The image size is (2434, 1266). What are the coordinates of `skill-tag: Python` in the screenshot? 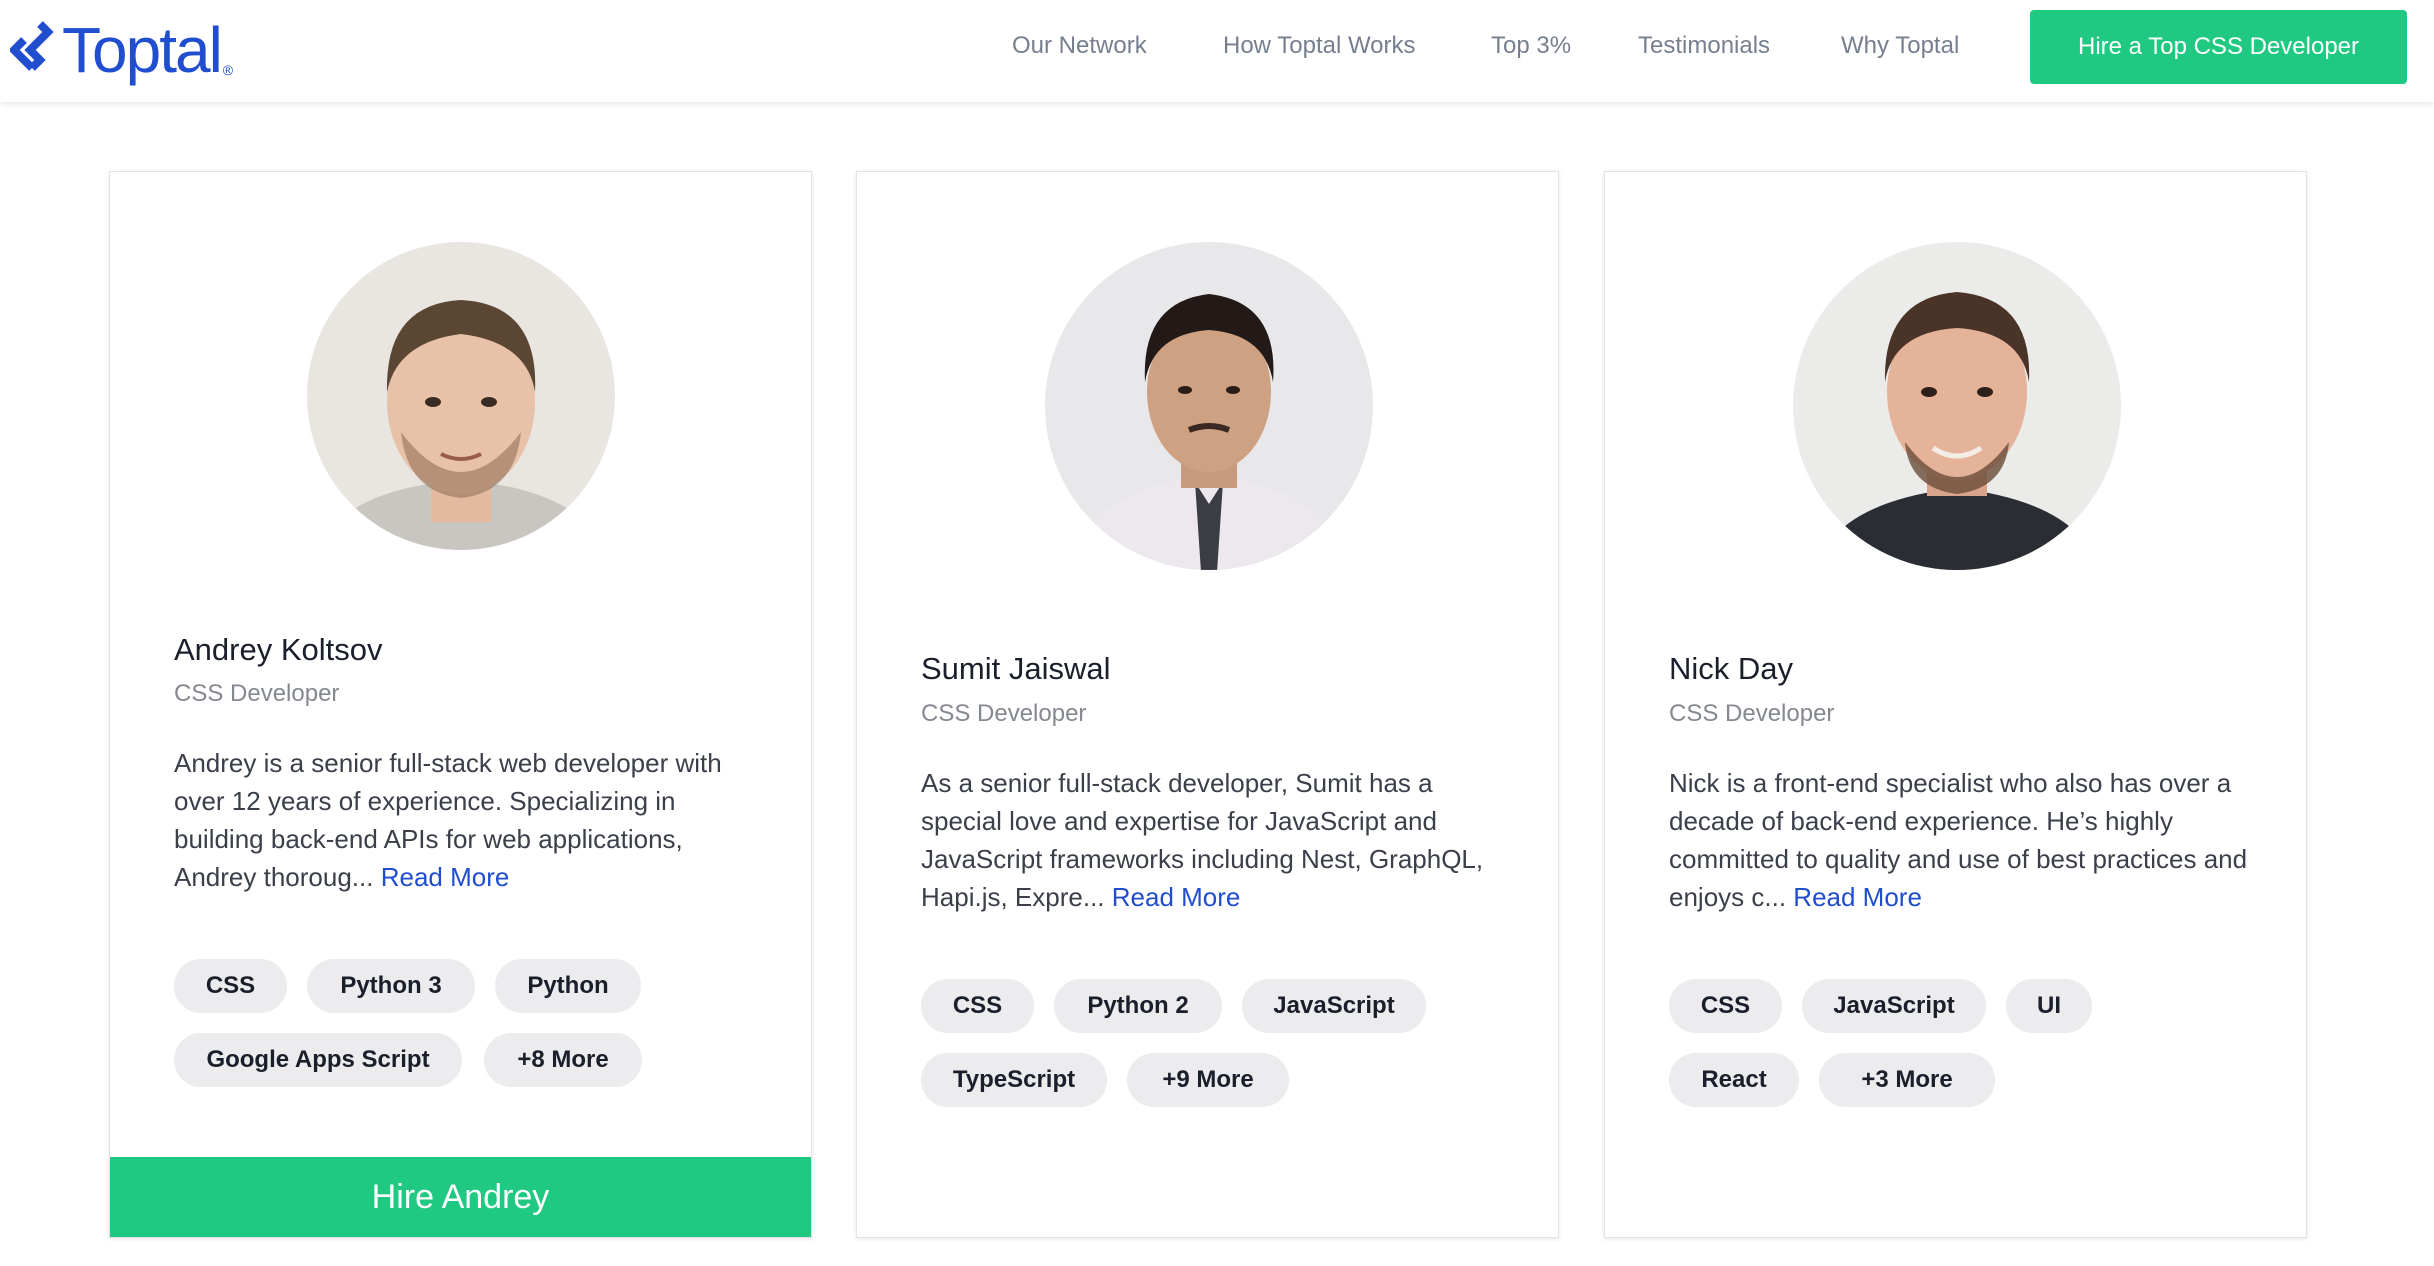 It's located at (568, 986).